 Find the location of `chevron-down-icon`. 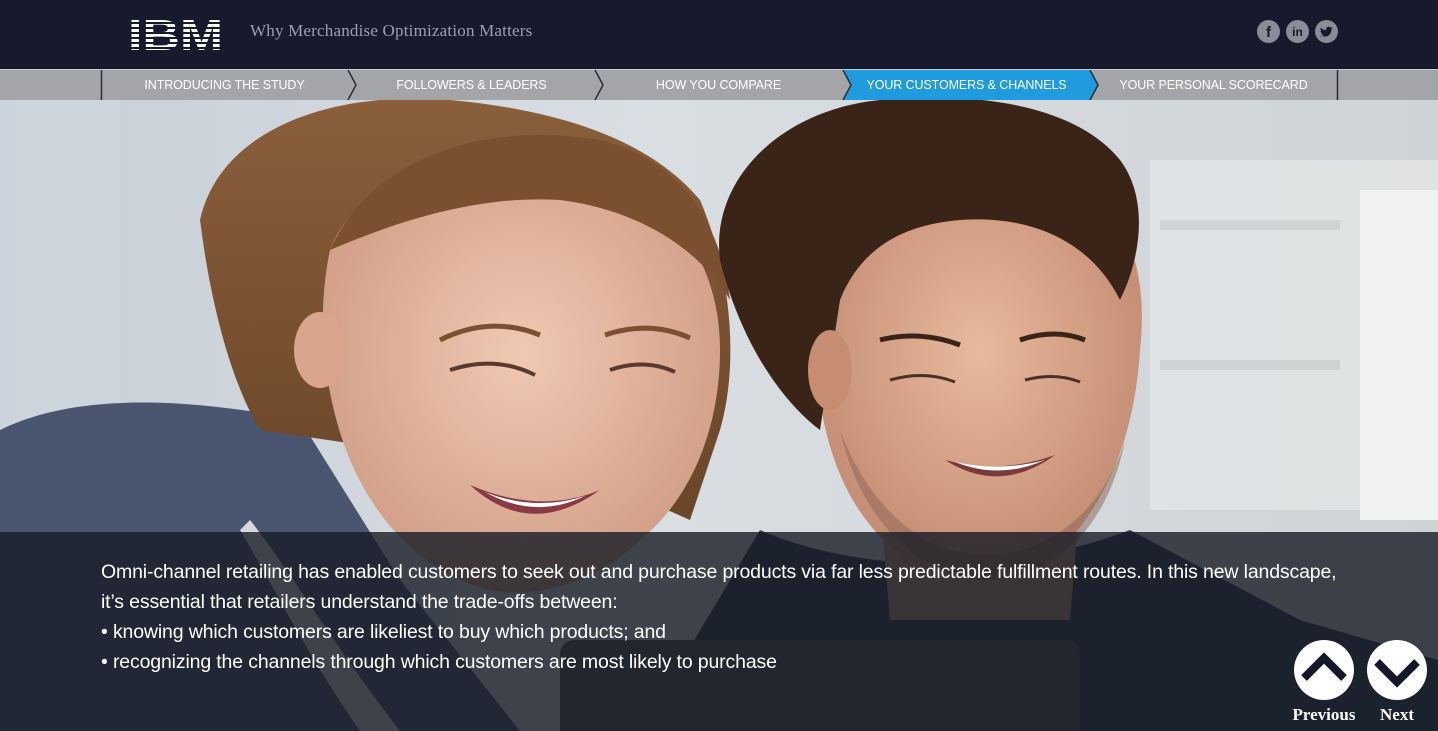

chevron-down-icon is located at coordinates (1397, 673).